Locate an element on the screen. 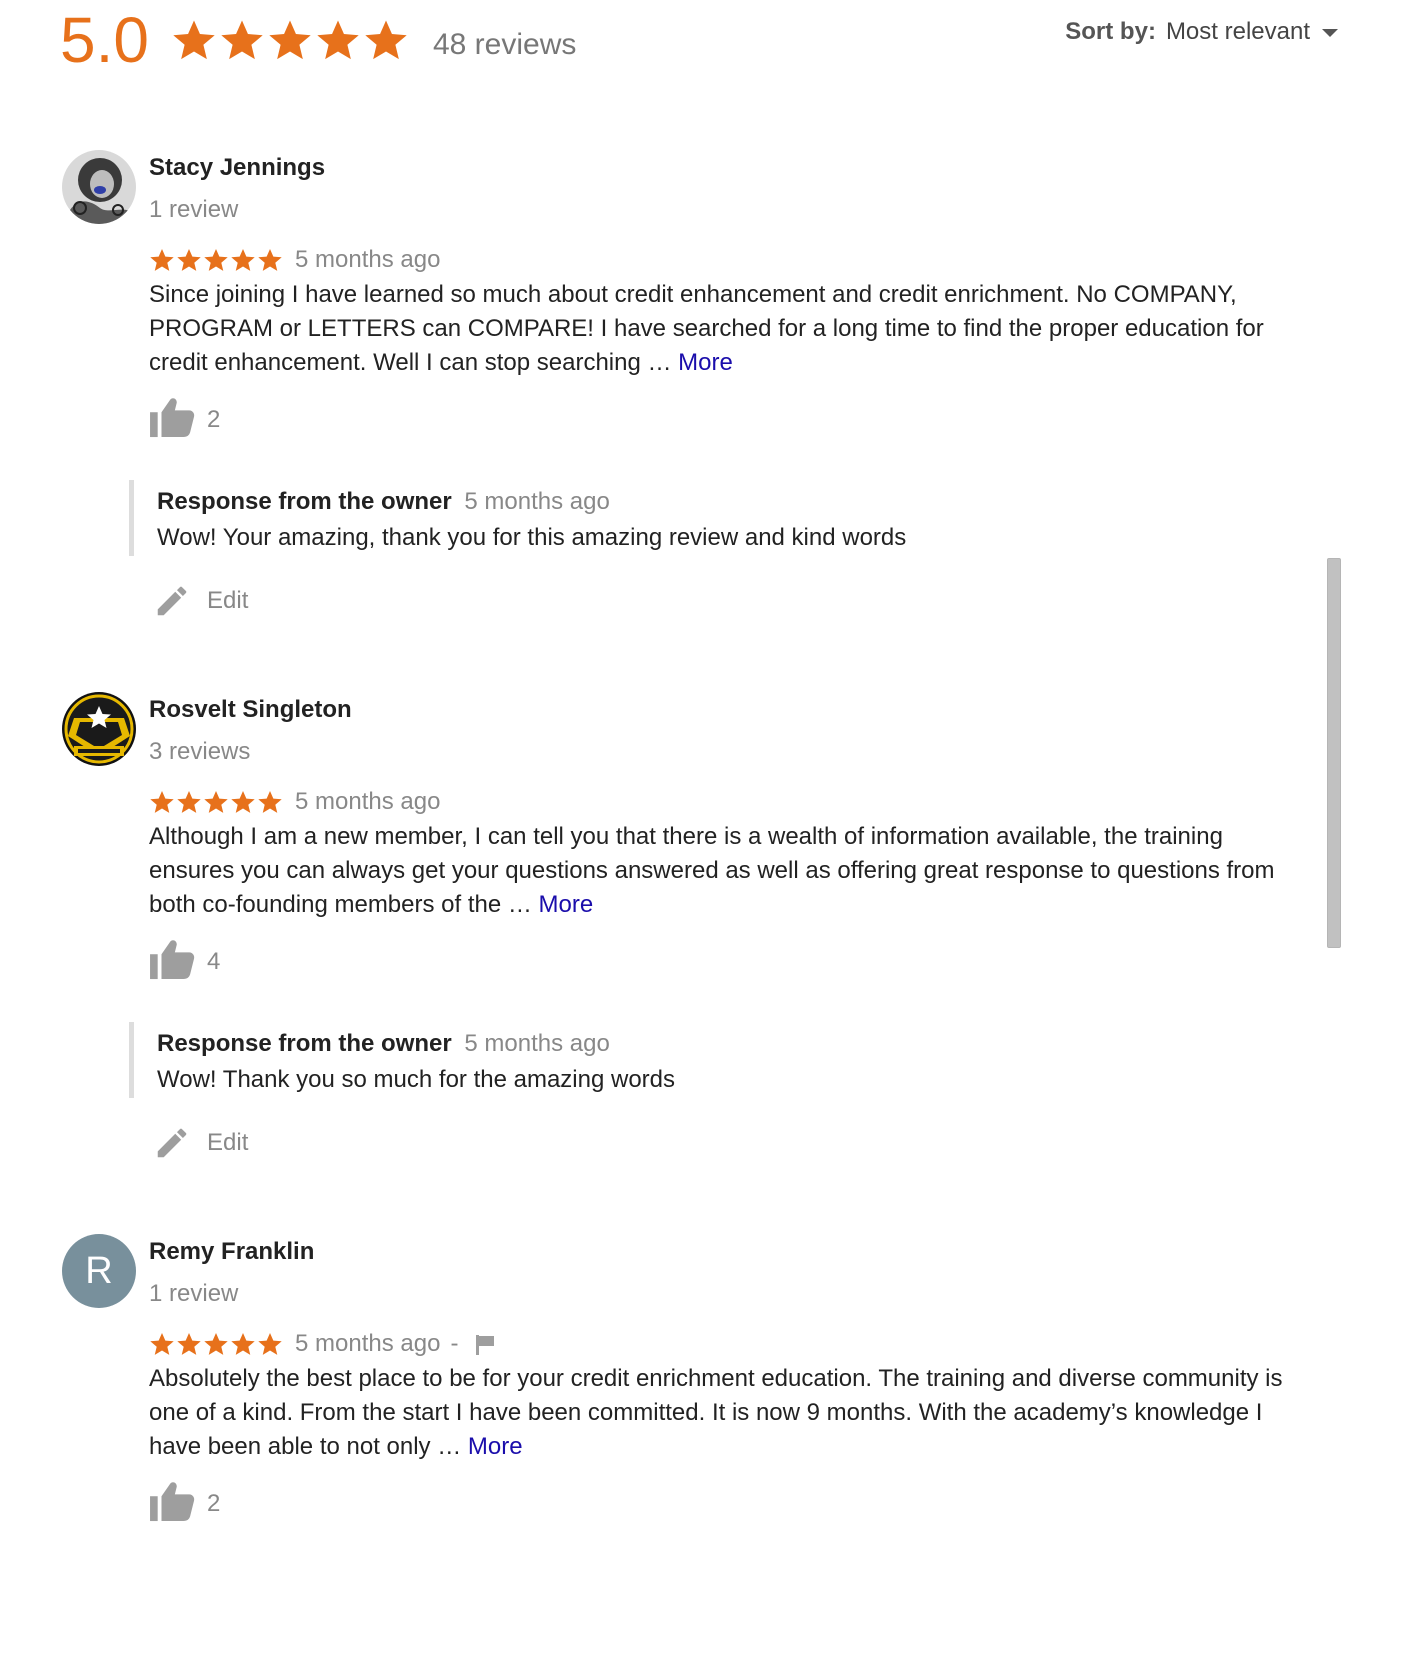  rating-summary: 5.0 48 reviews is located at coordinates (318, 40).